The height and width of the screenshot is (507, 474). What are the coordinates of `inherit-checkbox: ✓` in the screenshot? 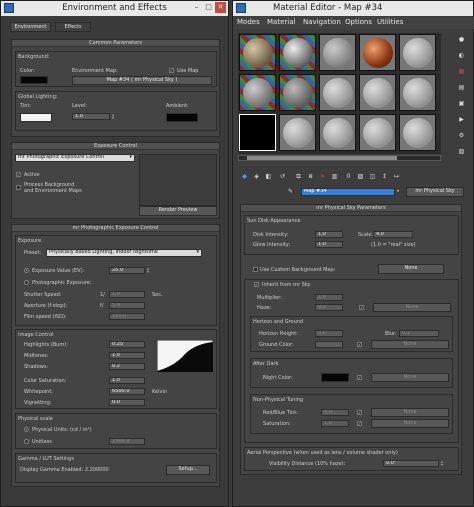 It's located at (256, 284).